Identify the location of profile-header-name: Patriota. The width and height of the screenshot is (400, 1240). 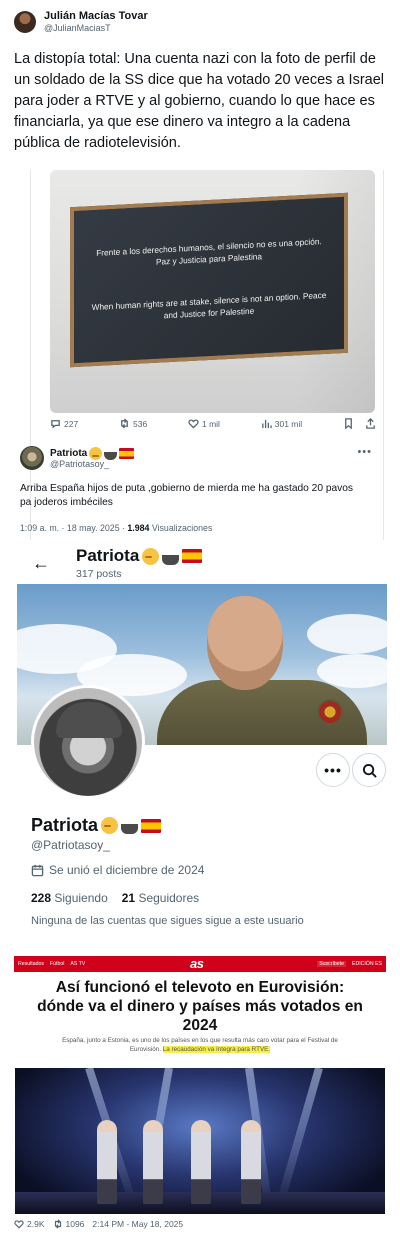
(139, 556).